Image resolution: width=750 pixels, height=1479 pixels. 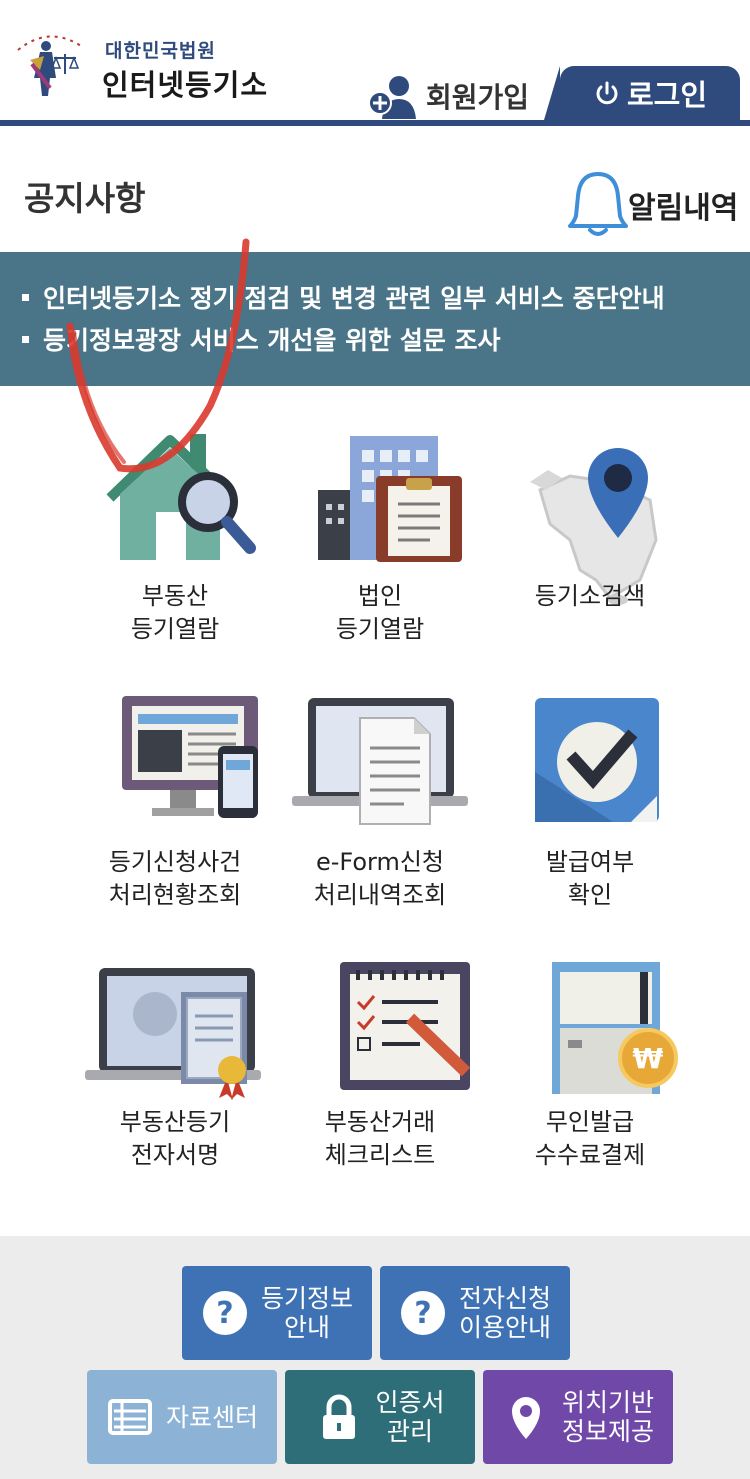 I want to click on checklist-icon, so click(x=405, y=1026).